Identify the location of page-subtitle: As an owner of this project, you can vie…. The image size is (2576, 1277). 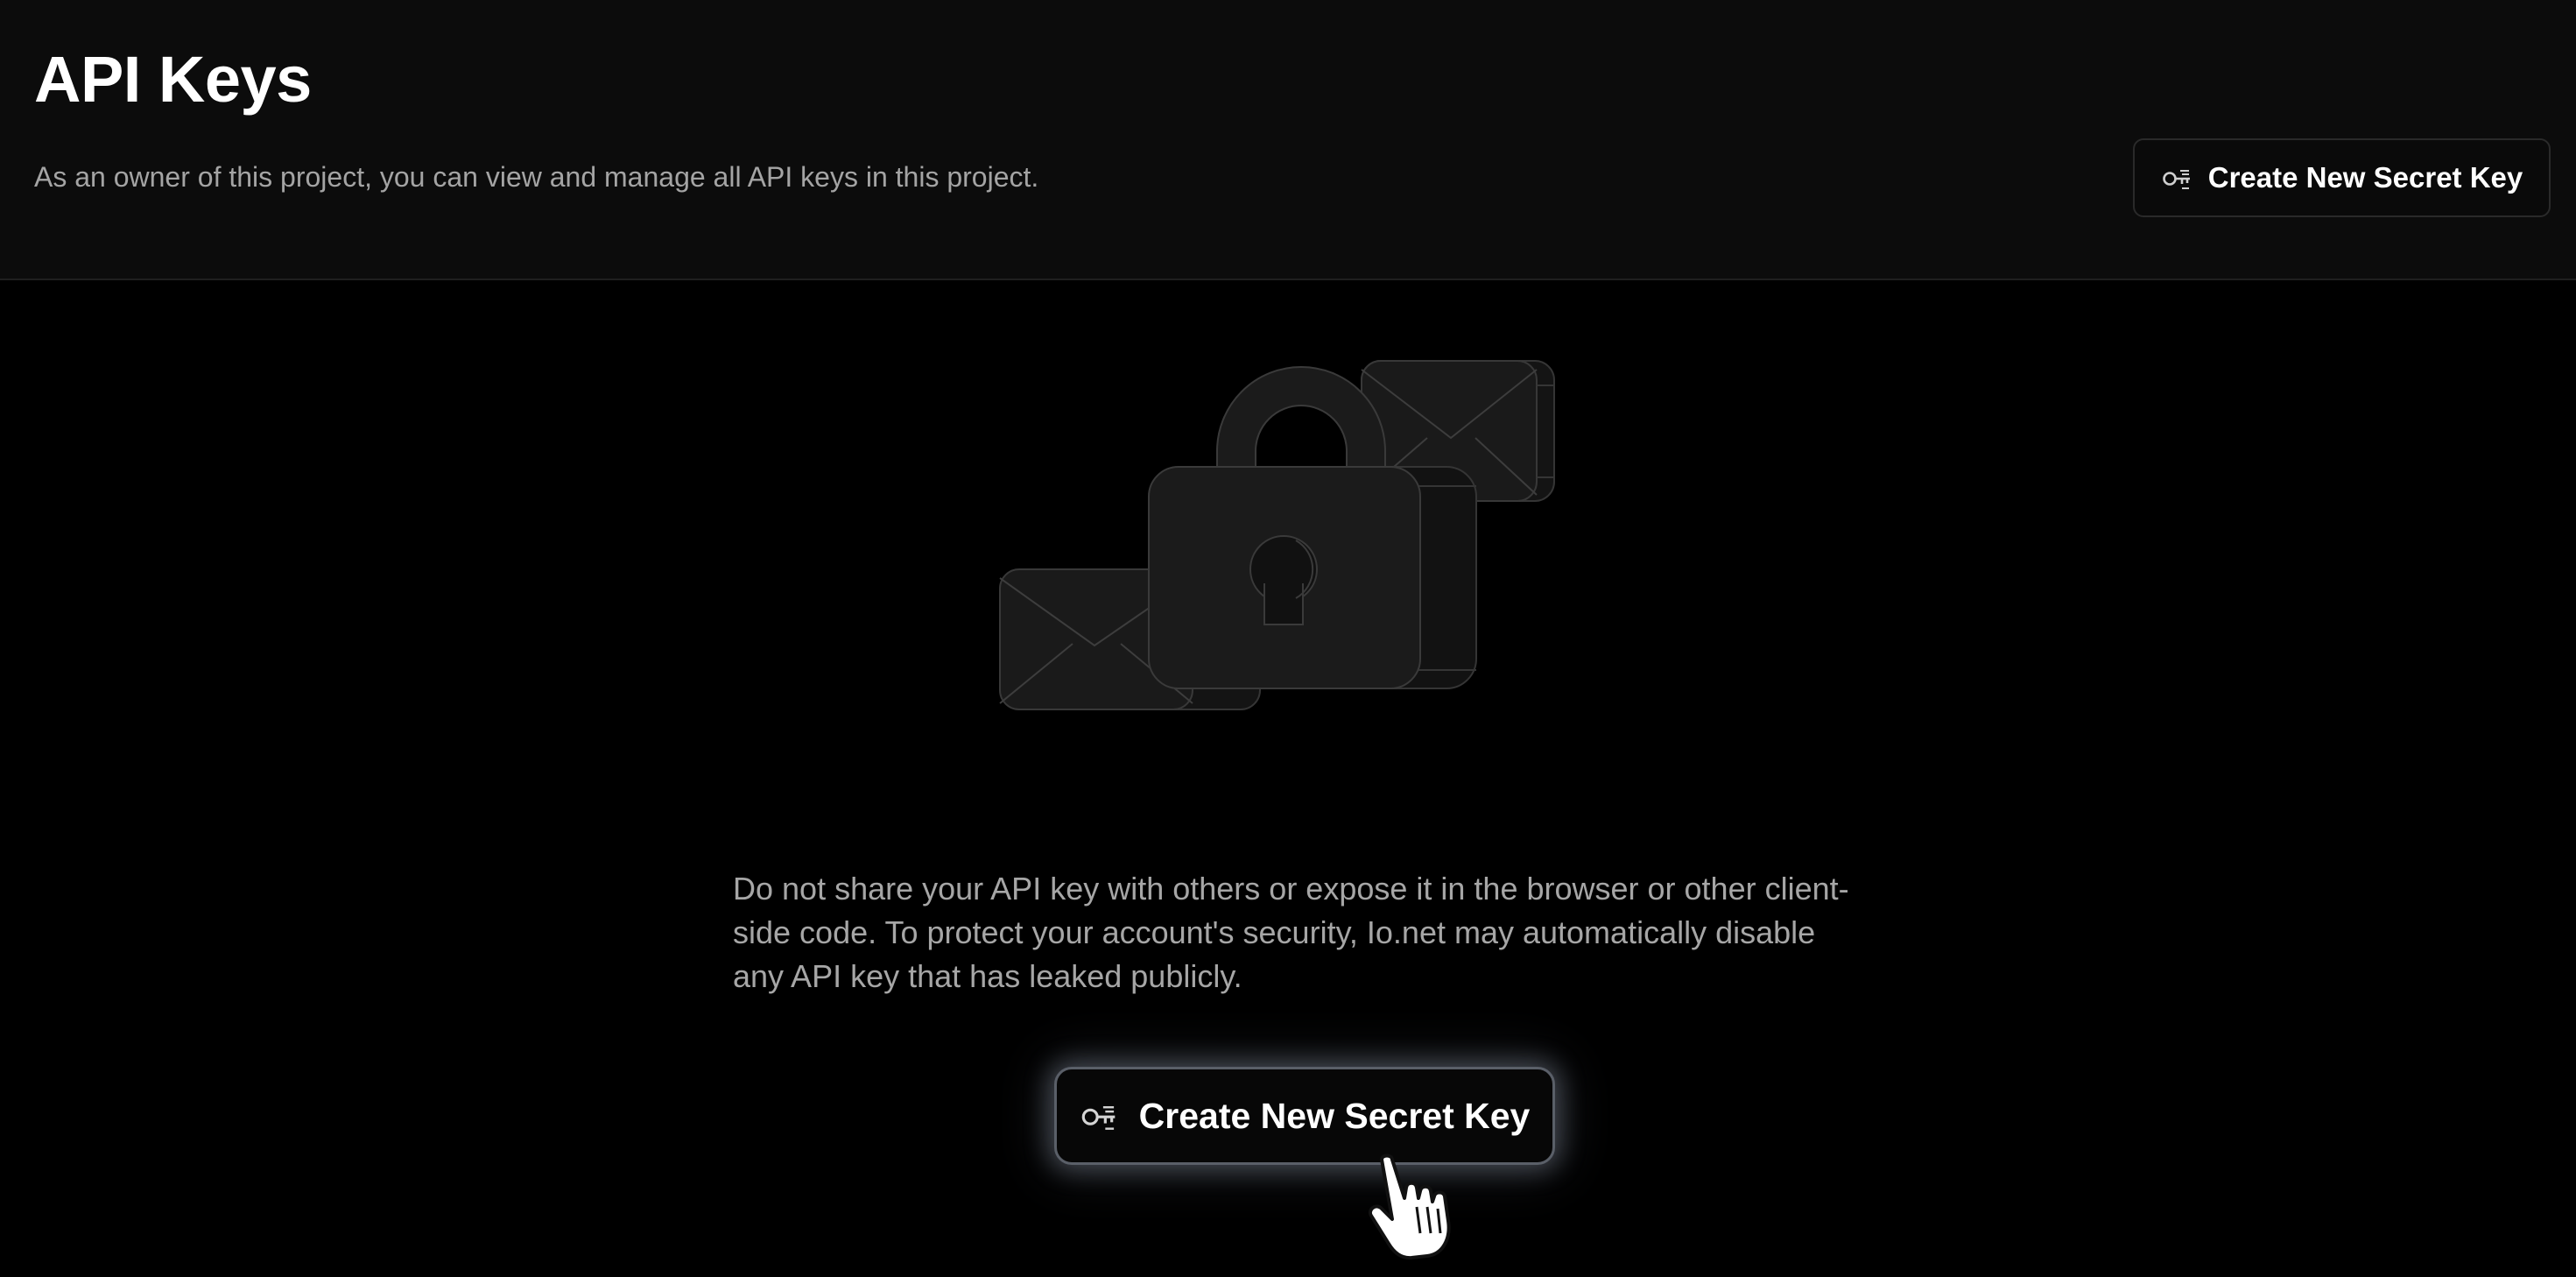
(536, 177).